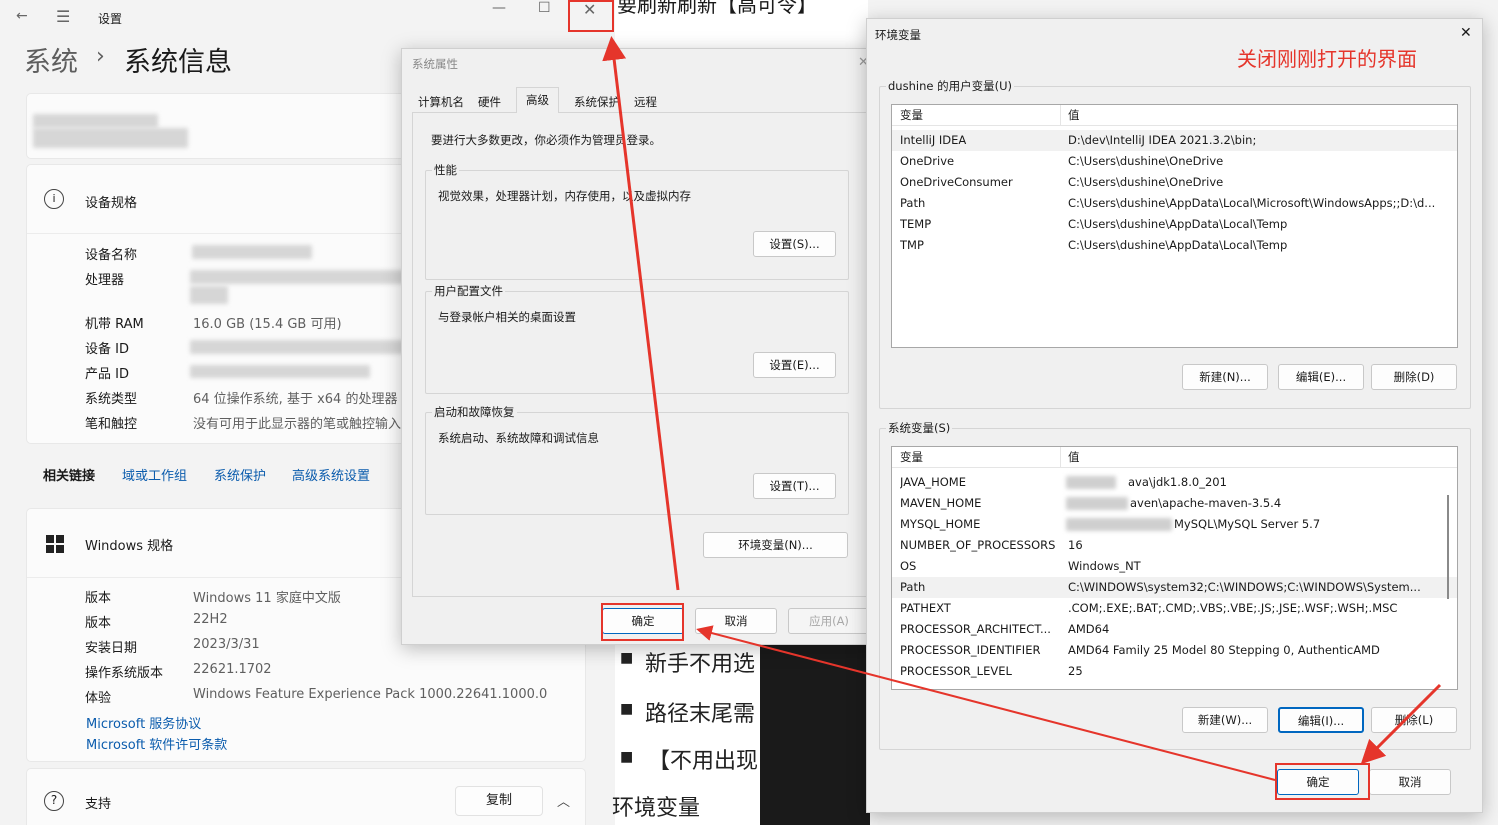  What do you see at coordinates (143, 722) in the screenshot?
I see `link-ms-service-agreement: Microsoft 服务协议` at bounding box center [143, 722].